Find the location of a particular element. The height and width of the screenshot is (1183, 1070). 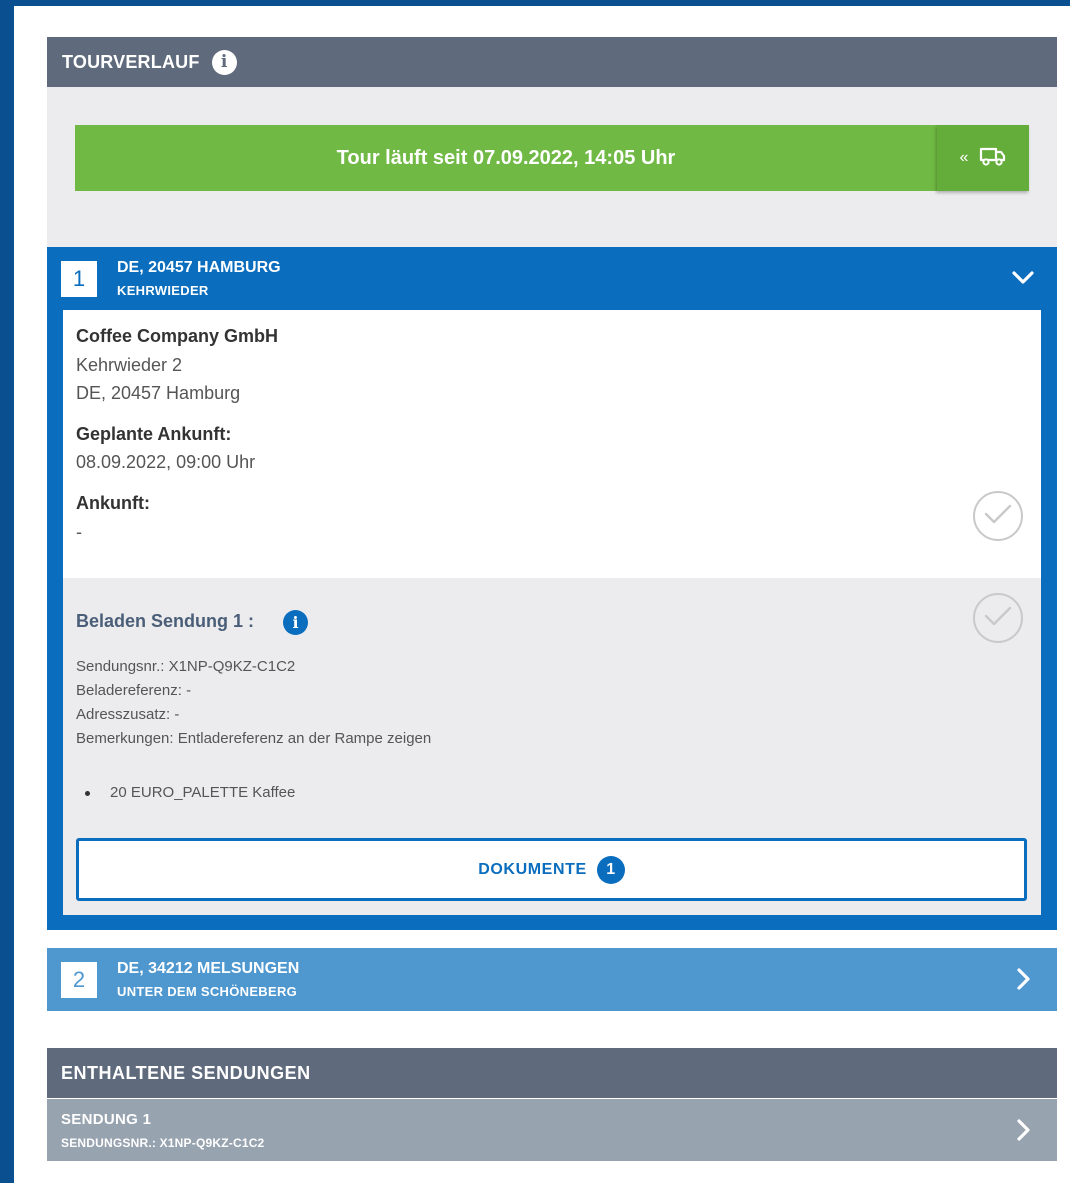

documents-label: DOKUMENTE is located at coordinates (532, 869).